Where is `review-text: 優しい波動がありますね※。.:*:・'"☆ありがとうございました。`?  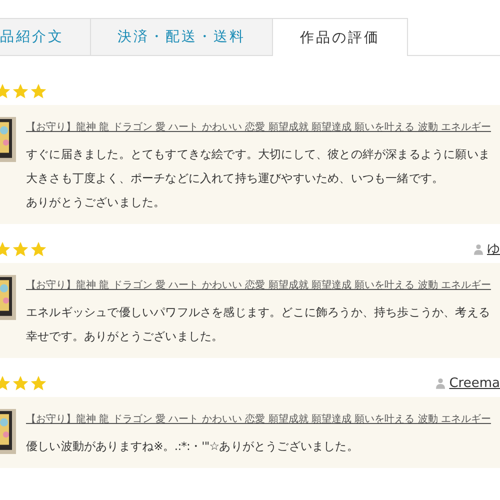
review-text: 優しい波動がありますね※。.:*:・'"☆ありがとうございました。 is located at coordinates (193, 446).